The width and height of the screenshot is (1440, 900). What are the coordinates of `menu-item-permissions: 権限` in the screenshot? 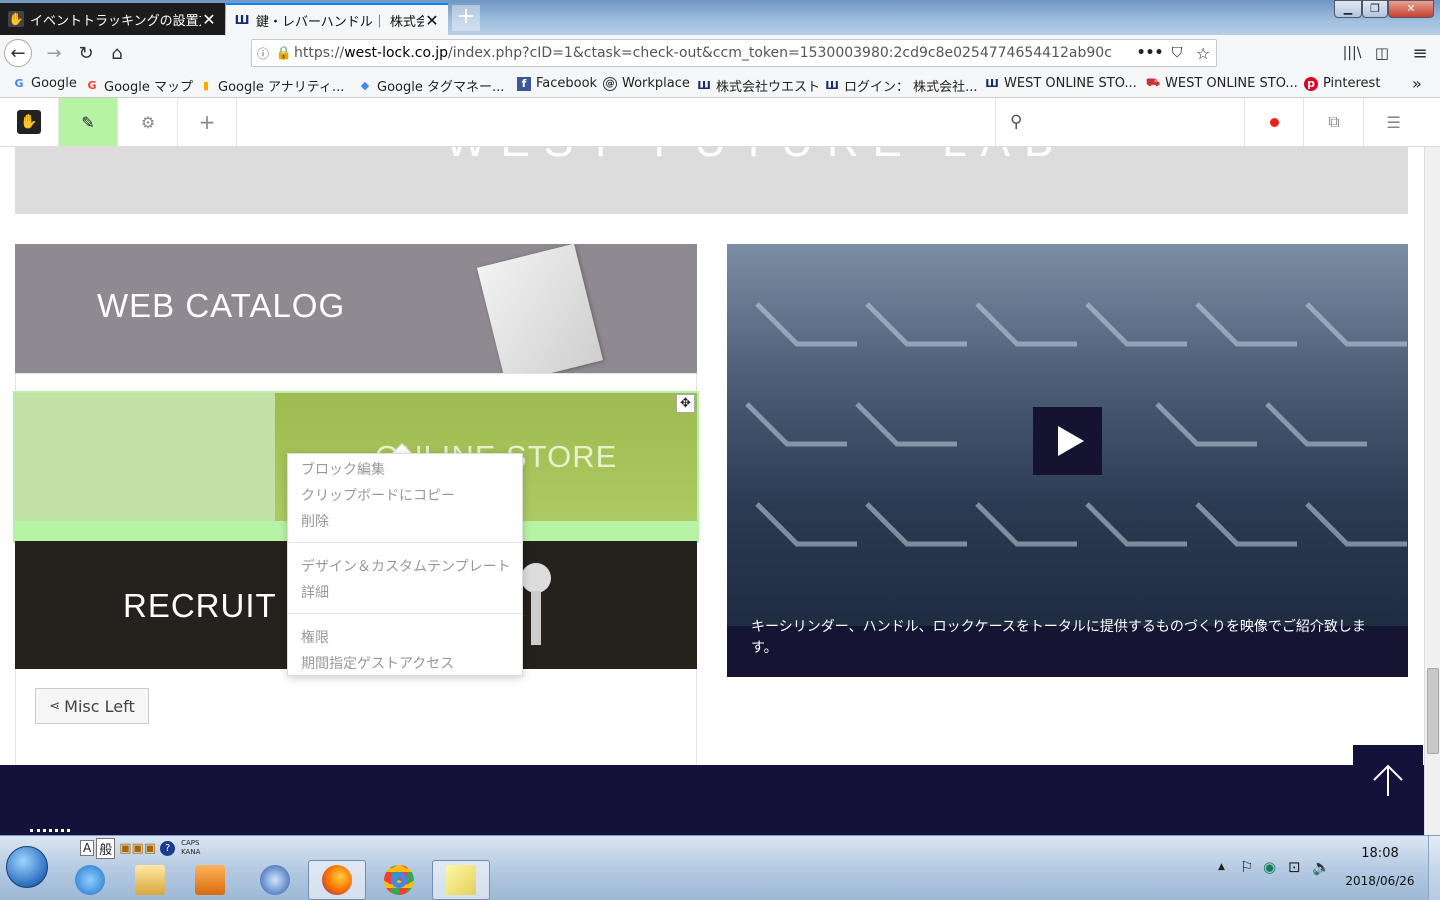 It's located at (315, 637).